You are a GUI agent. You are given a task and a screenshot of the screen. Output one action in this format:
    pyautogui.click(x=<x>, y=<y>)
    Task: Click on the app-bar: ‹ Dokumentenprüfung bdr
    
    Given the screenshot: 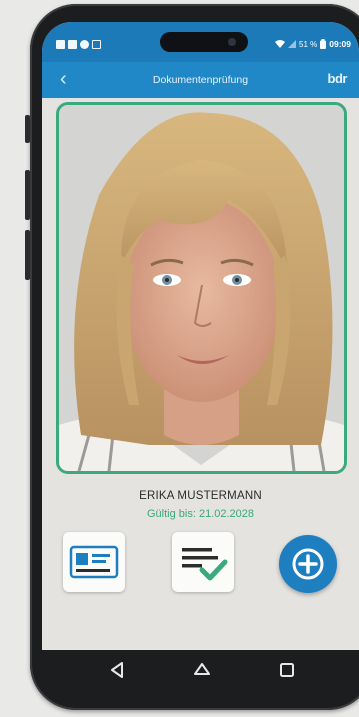 What is the action you would take?
    pyautogui.click(x=200, y=80)
    